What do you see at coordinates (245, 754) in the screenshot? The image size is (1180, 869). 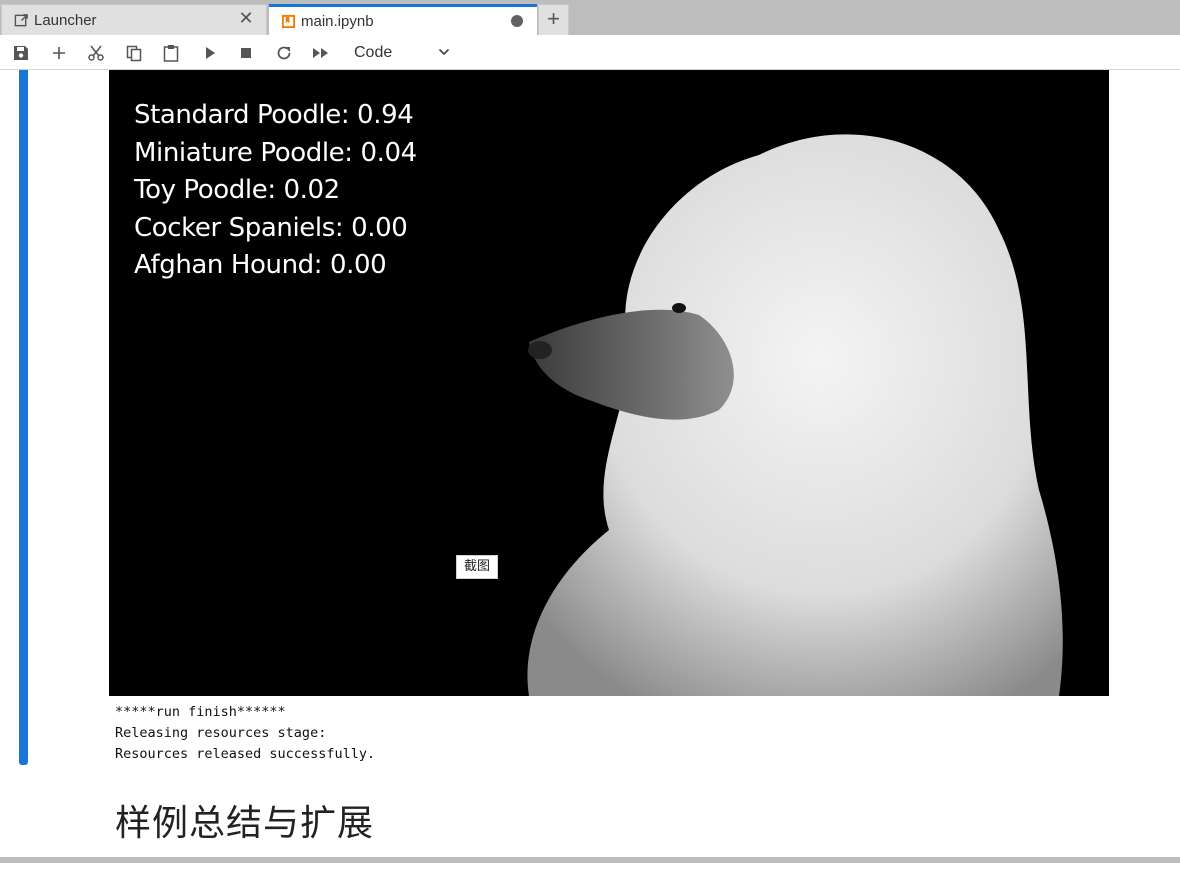 I see `stdout-line: Resources released successfully.` at bounding box center [245, 754].